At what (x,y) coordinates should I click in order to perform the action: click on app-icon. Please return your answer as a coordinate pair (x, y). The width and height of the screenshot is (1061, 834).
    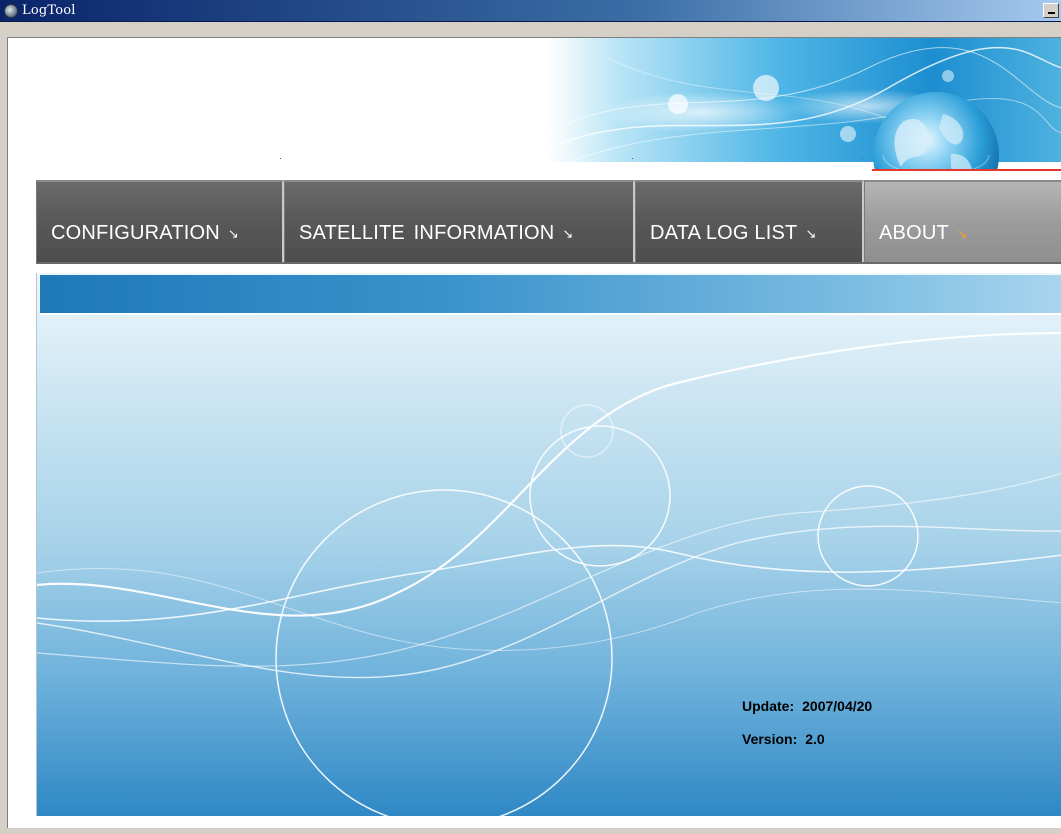
    Looking at the image, I should click on (11, 11).